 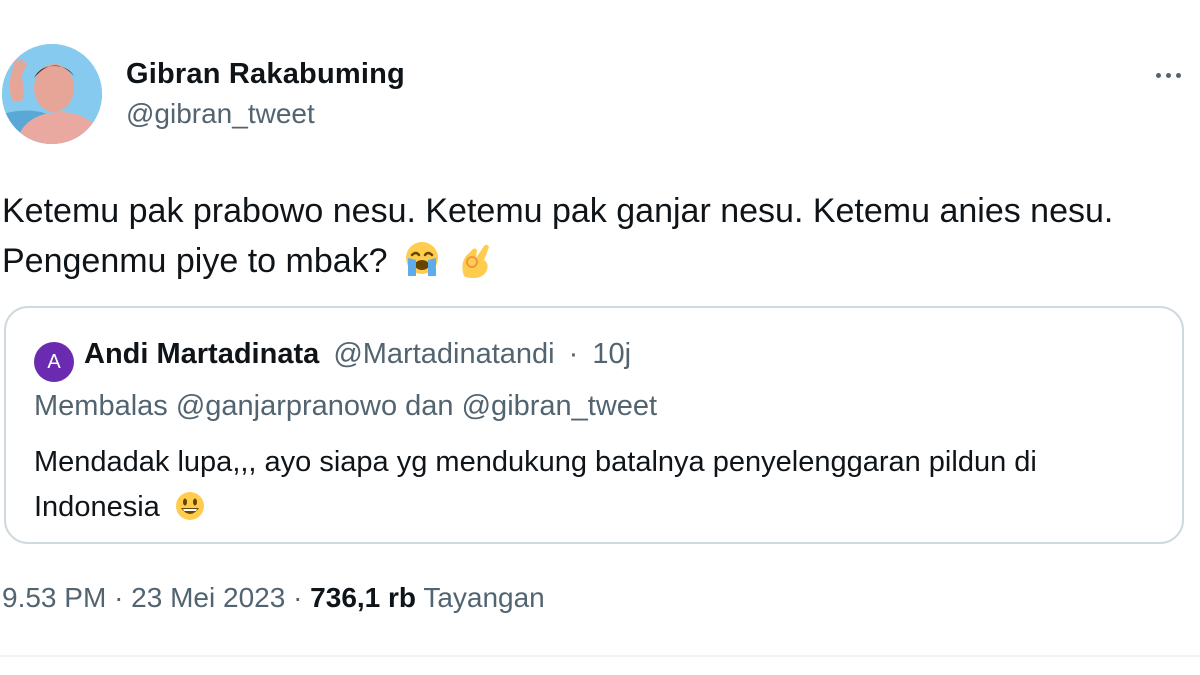 I want to click on tweet-text-line-2-row: Pengenmu piye to mbak?, so click(x=600, y=261).